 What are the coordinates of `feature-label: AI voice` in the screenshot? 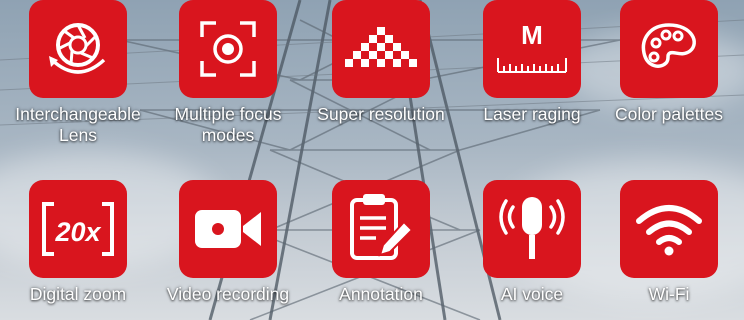 It's located at (532, 294).